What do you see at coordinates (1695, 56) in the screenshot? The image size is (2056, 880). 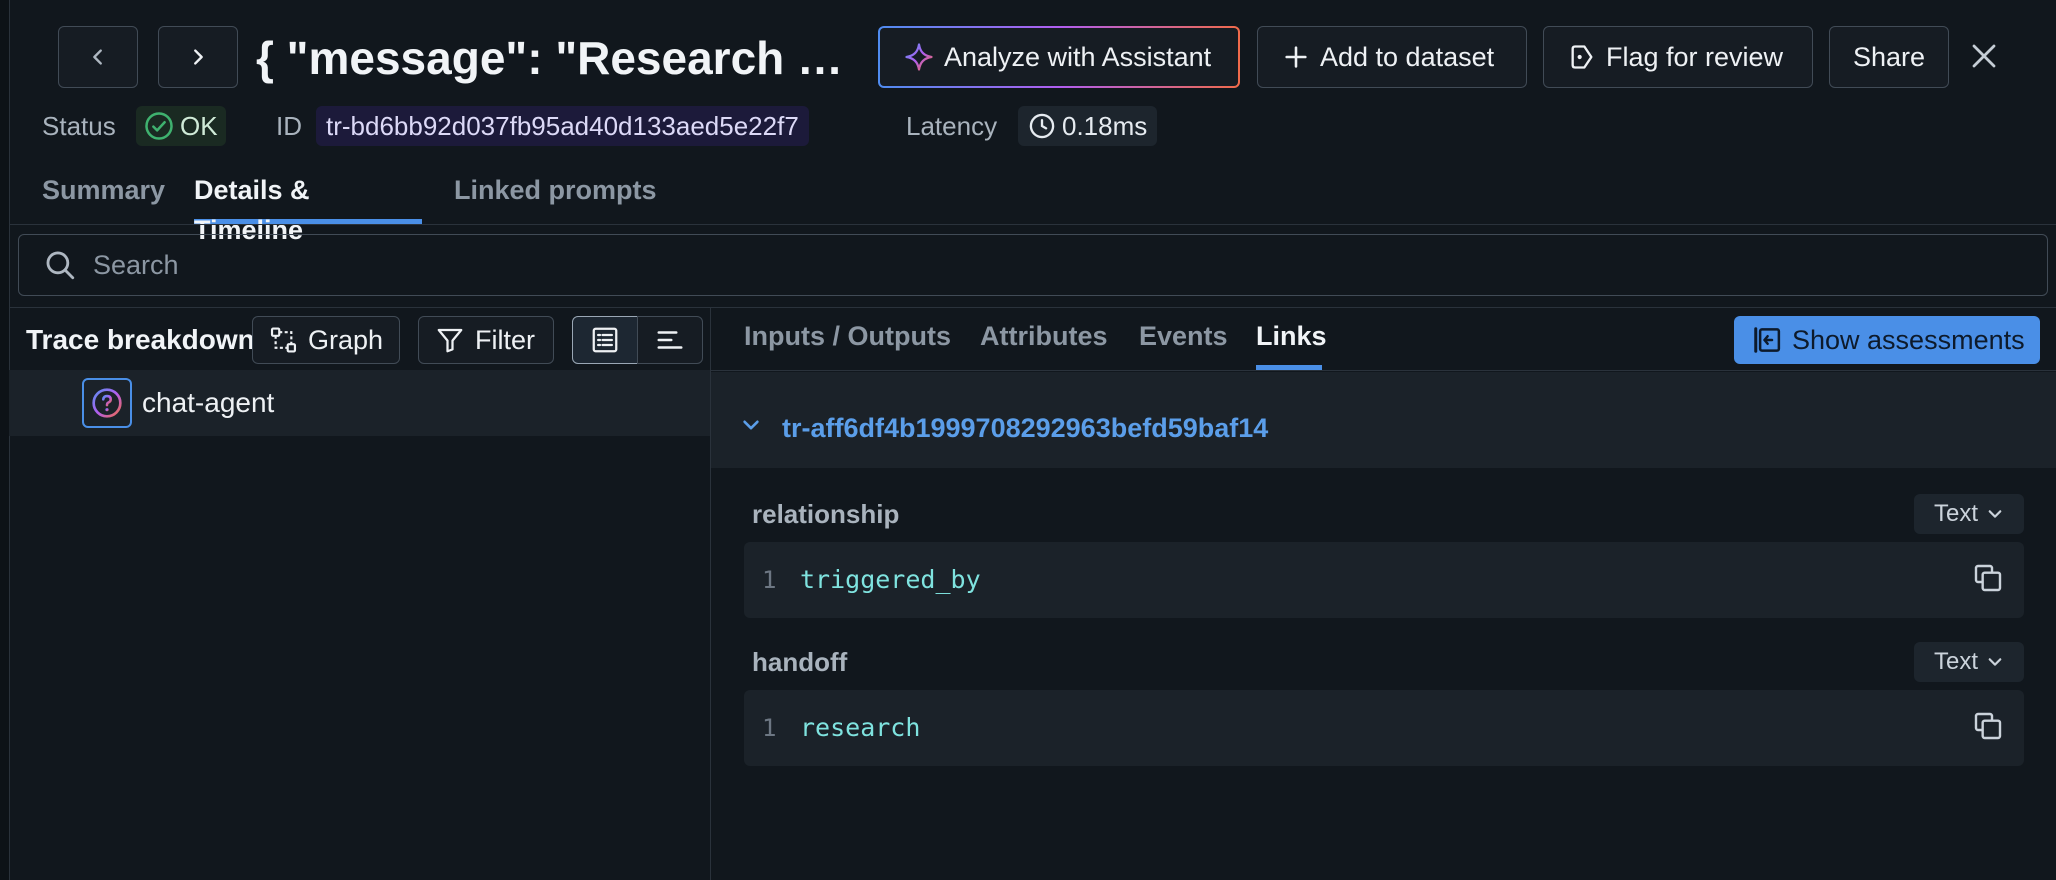 I see `flag-for-review-label: Flag for review` at bounding box center [1695, 56].